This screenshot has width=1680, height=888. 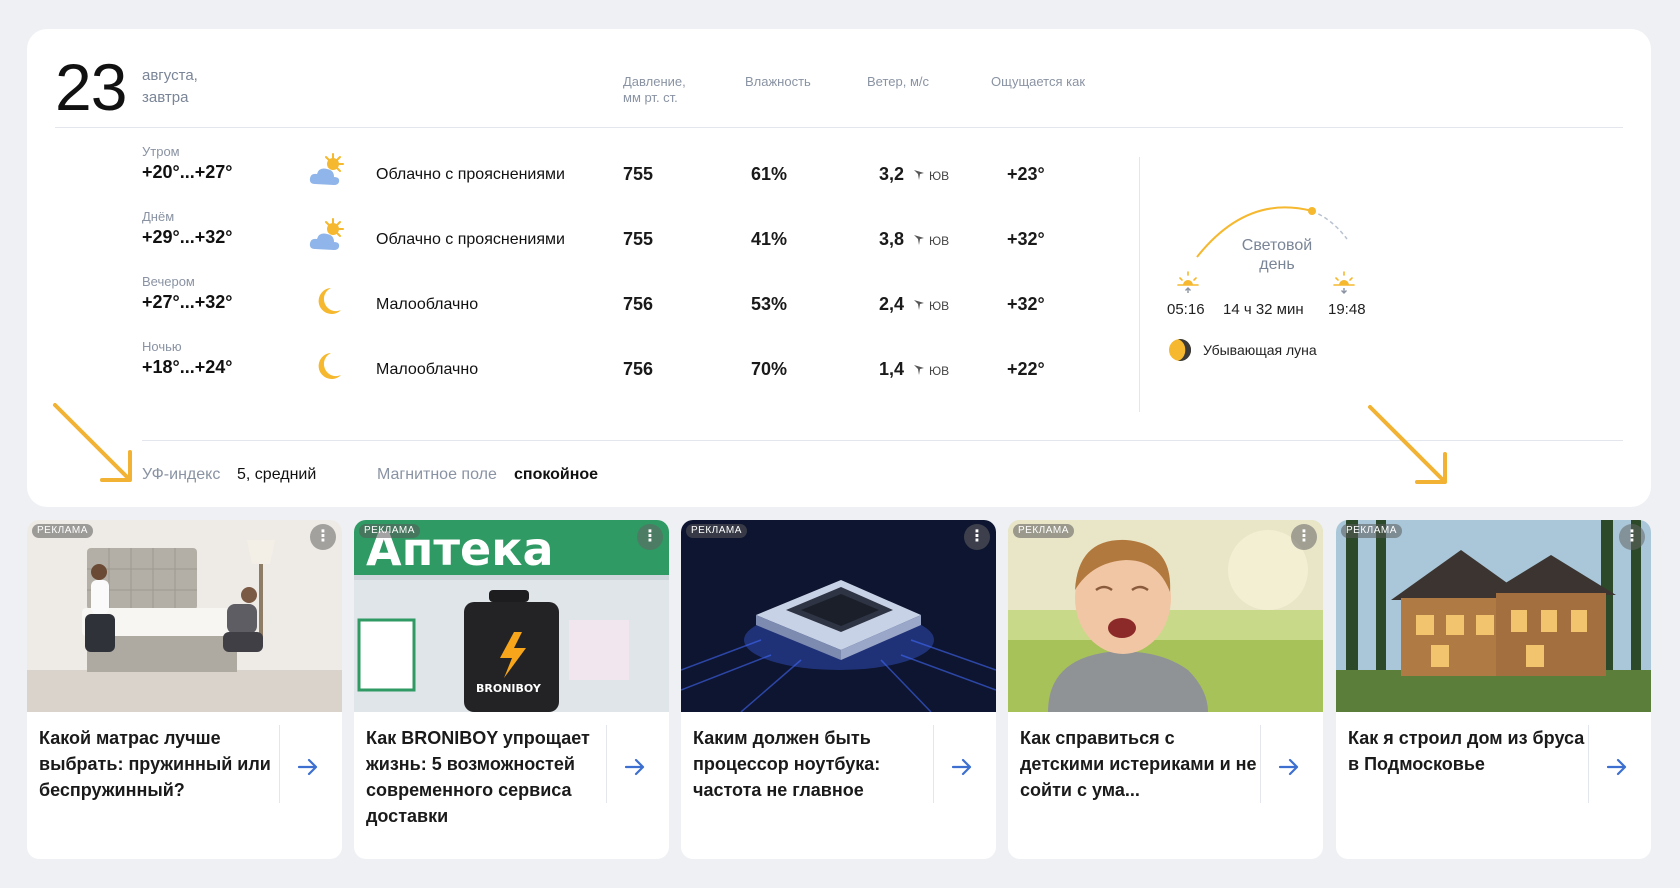 I want to click on row-label: Днём, so click(x=158, y=216).